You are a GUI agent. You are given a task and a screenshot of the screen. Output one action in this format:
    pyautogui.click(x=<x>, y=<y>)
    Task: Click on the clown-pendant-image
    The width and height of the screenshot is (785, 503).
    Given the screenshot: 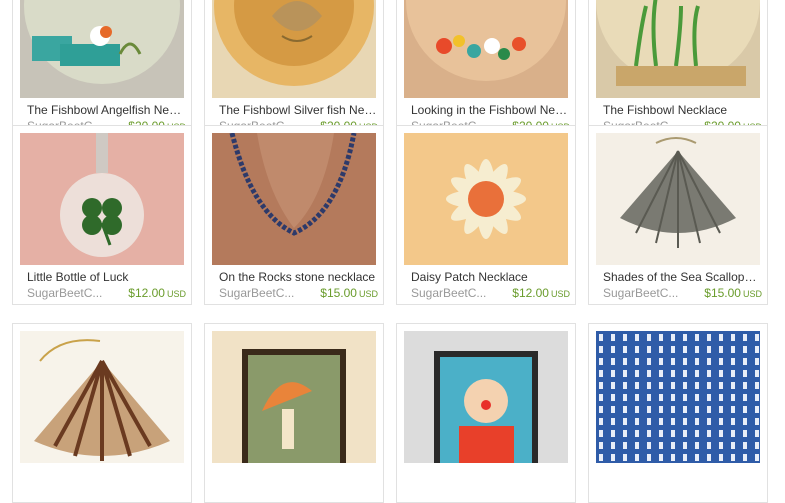 What is the action you would take?
    pyautogui.click(x=486, y=397)
    